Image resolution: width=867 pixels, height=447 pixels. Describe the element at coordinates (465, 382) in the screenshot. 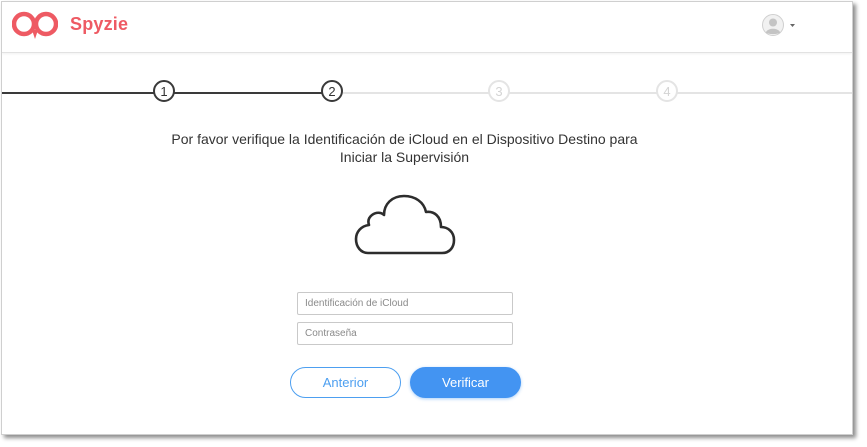

I see `verify-button: Verificar` at that location.